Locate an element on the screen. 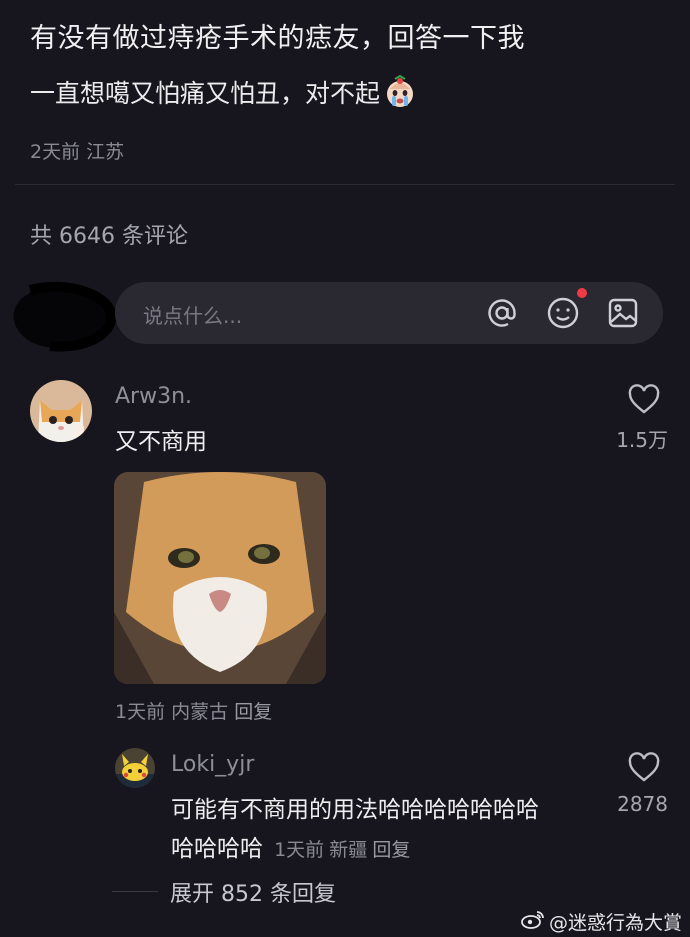 The image size is (690, 937). divider is located at coordinates (345, 184).